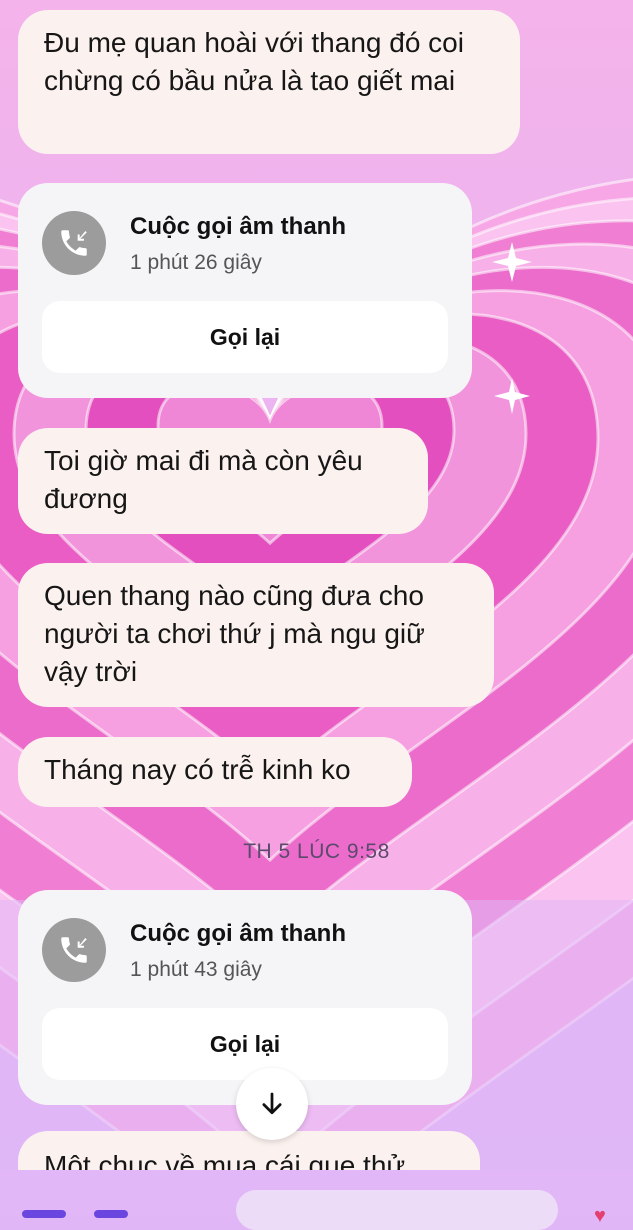 The width and height of the screenshot is (633, 1230). I want to click on message-text: Tháng nay có trễ kinh ko, so click(197, 769).